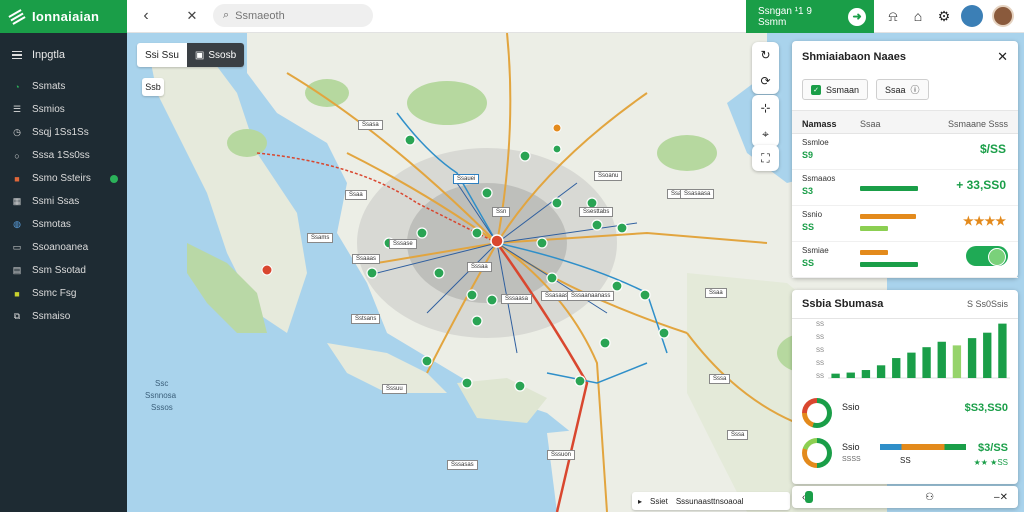 This screenshot has height=512, width=1024. Describe the element at coordinates (267, 270) in the screenshot. I see `red-marker` at that location.